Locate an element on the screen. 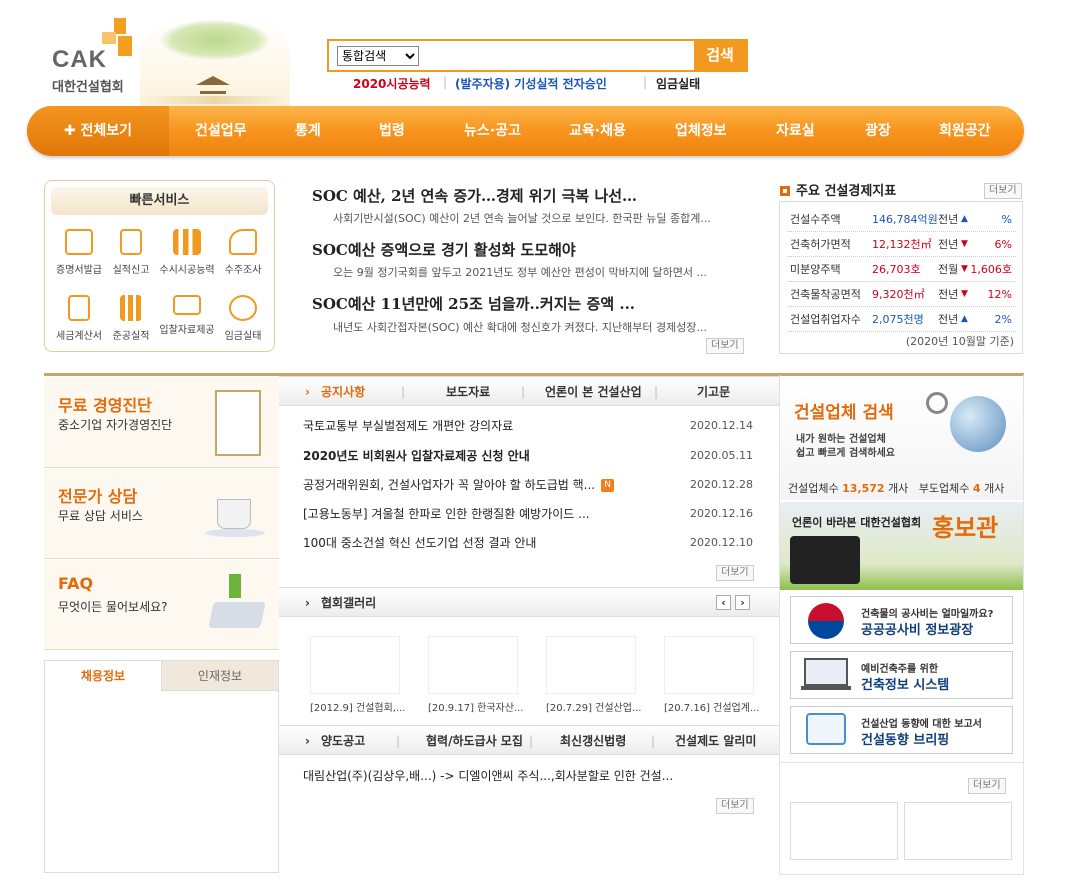 The width and height of the screenshot is (1079, 890). indicators-more-button: 더보기 is located at coordinates (1003, 191).